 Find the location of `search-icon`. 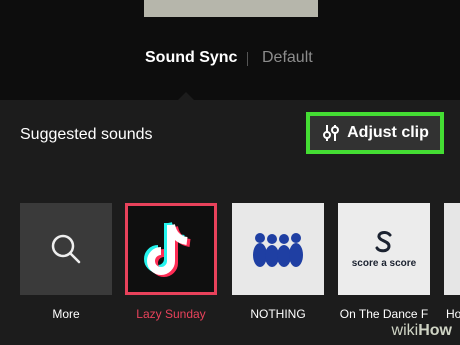

search-icon is located at coordinates (66, 249).